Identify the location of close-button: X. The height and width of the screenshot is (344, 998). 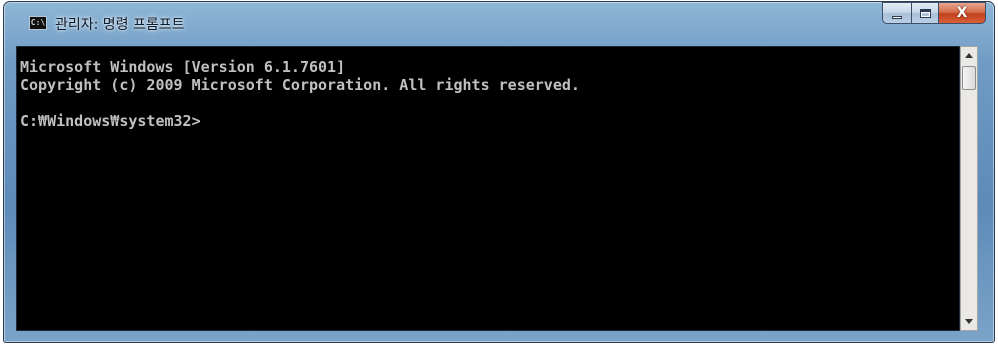
(962, 13).